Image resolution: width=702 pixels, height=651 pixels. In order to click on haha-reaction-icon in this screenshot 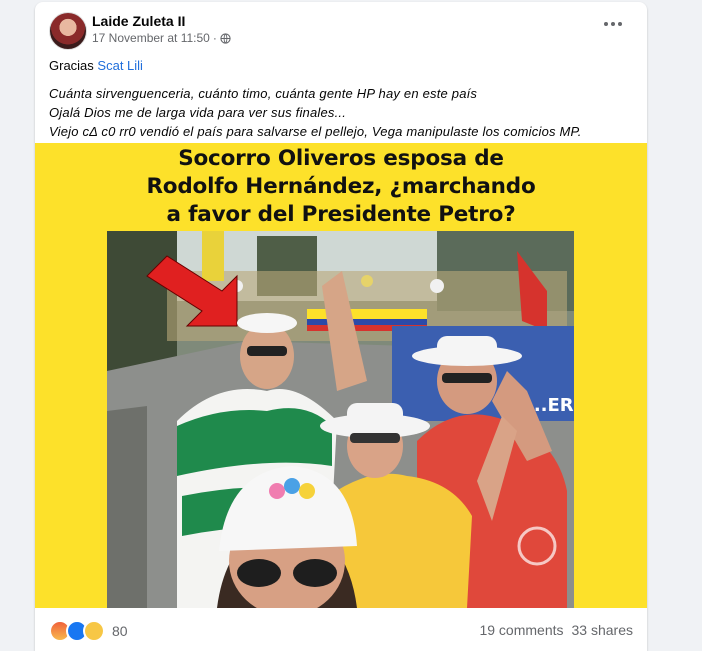, I will do `click(94, 631)`.